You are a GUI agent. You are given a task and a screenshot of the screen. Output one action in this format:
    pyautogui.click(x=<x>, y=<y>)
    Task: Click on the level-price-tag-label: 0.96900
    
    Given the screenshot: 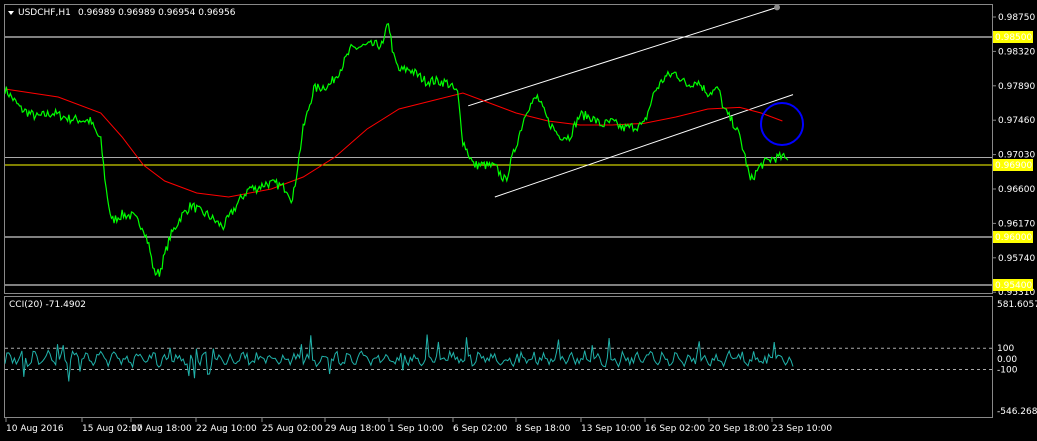 What is the action you would take?
    pyautogui.click(x=1013, y=166)
    